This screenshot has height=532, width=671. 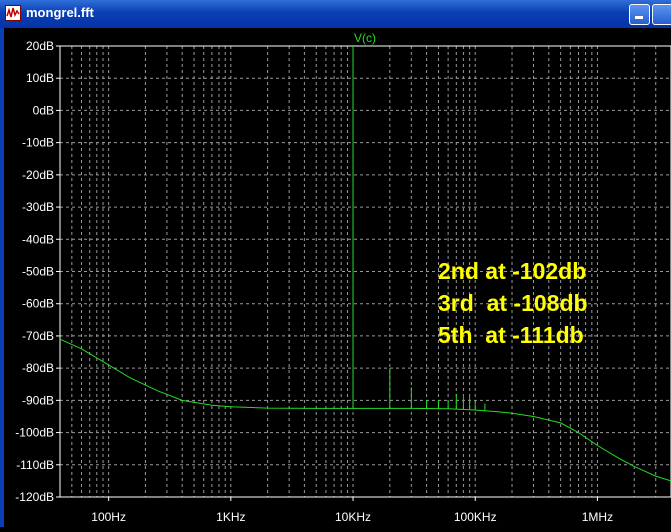 What do you see at coordinates (513, 303) in the screenshot?
I see `annotation-3rd: 3rd at -108db` at bounding box center [513, 303].